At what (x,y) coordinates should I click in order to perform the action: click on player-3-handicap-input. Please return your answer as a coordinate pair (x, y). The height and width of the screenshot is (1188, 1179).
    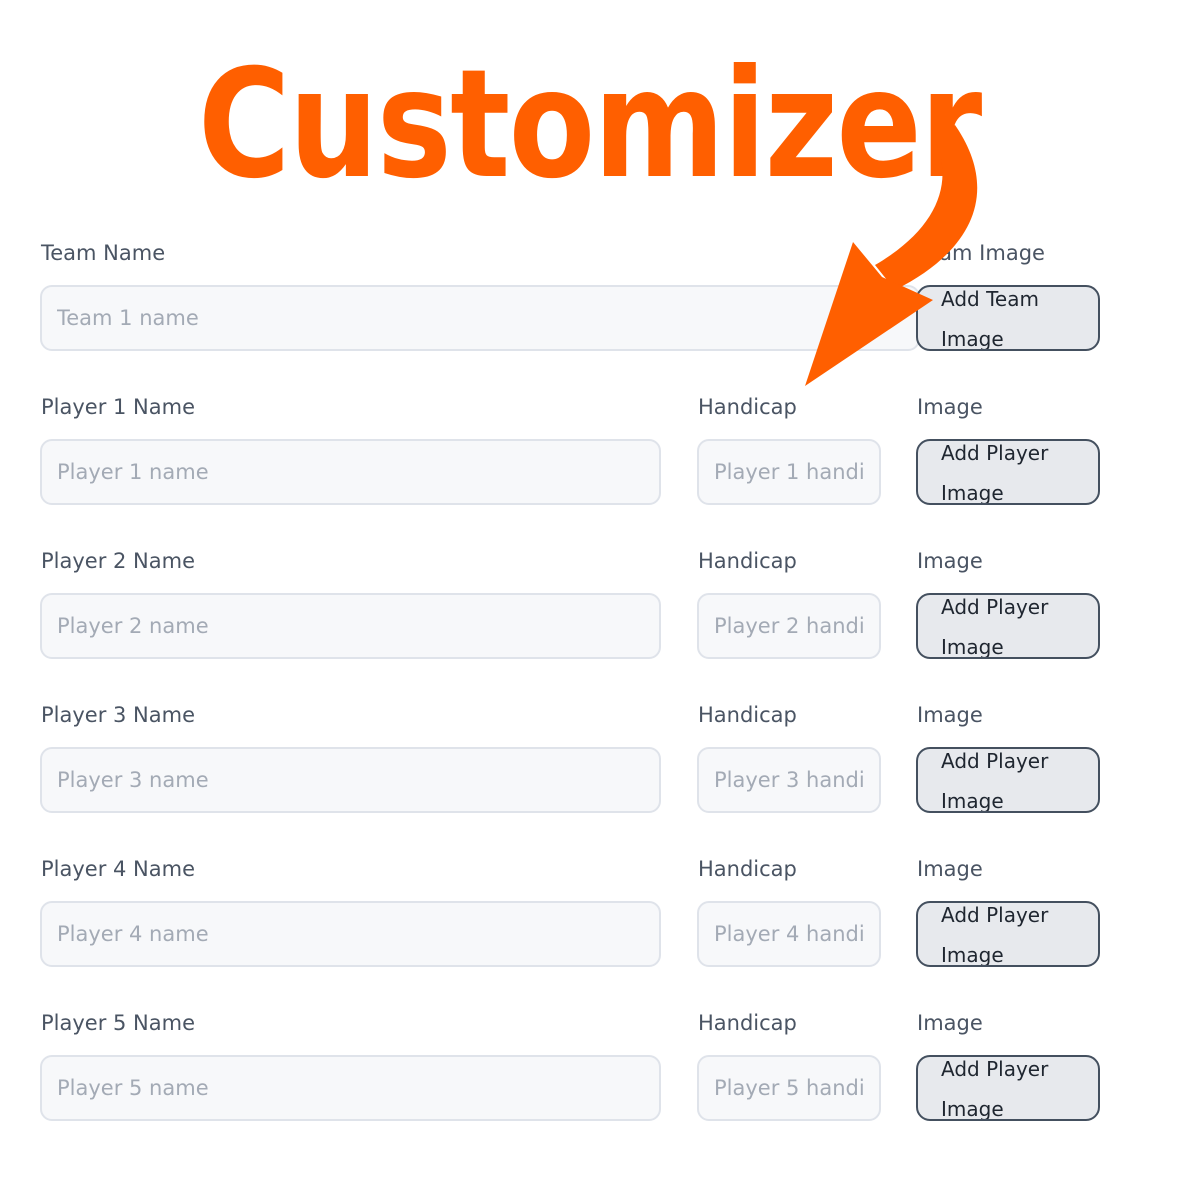
    Looking at the image, I should click on (789, 780).